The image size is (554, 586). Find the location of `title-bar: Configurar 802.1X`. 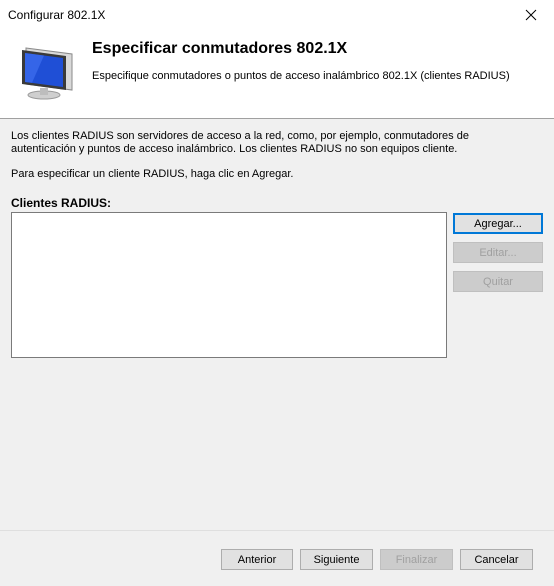

title-bar: Configurar 802.1X is located at coordinates (277, 15).